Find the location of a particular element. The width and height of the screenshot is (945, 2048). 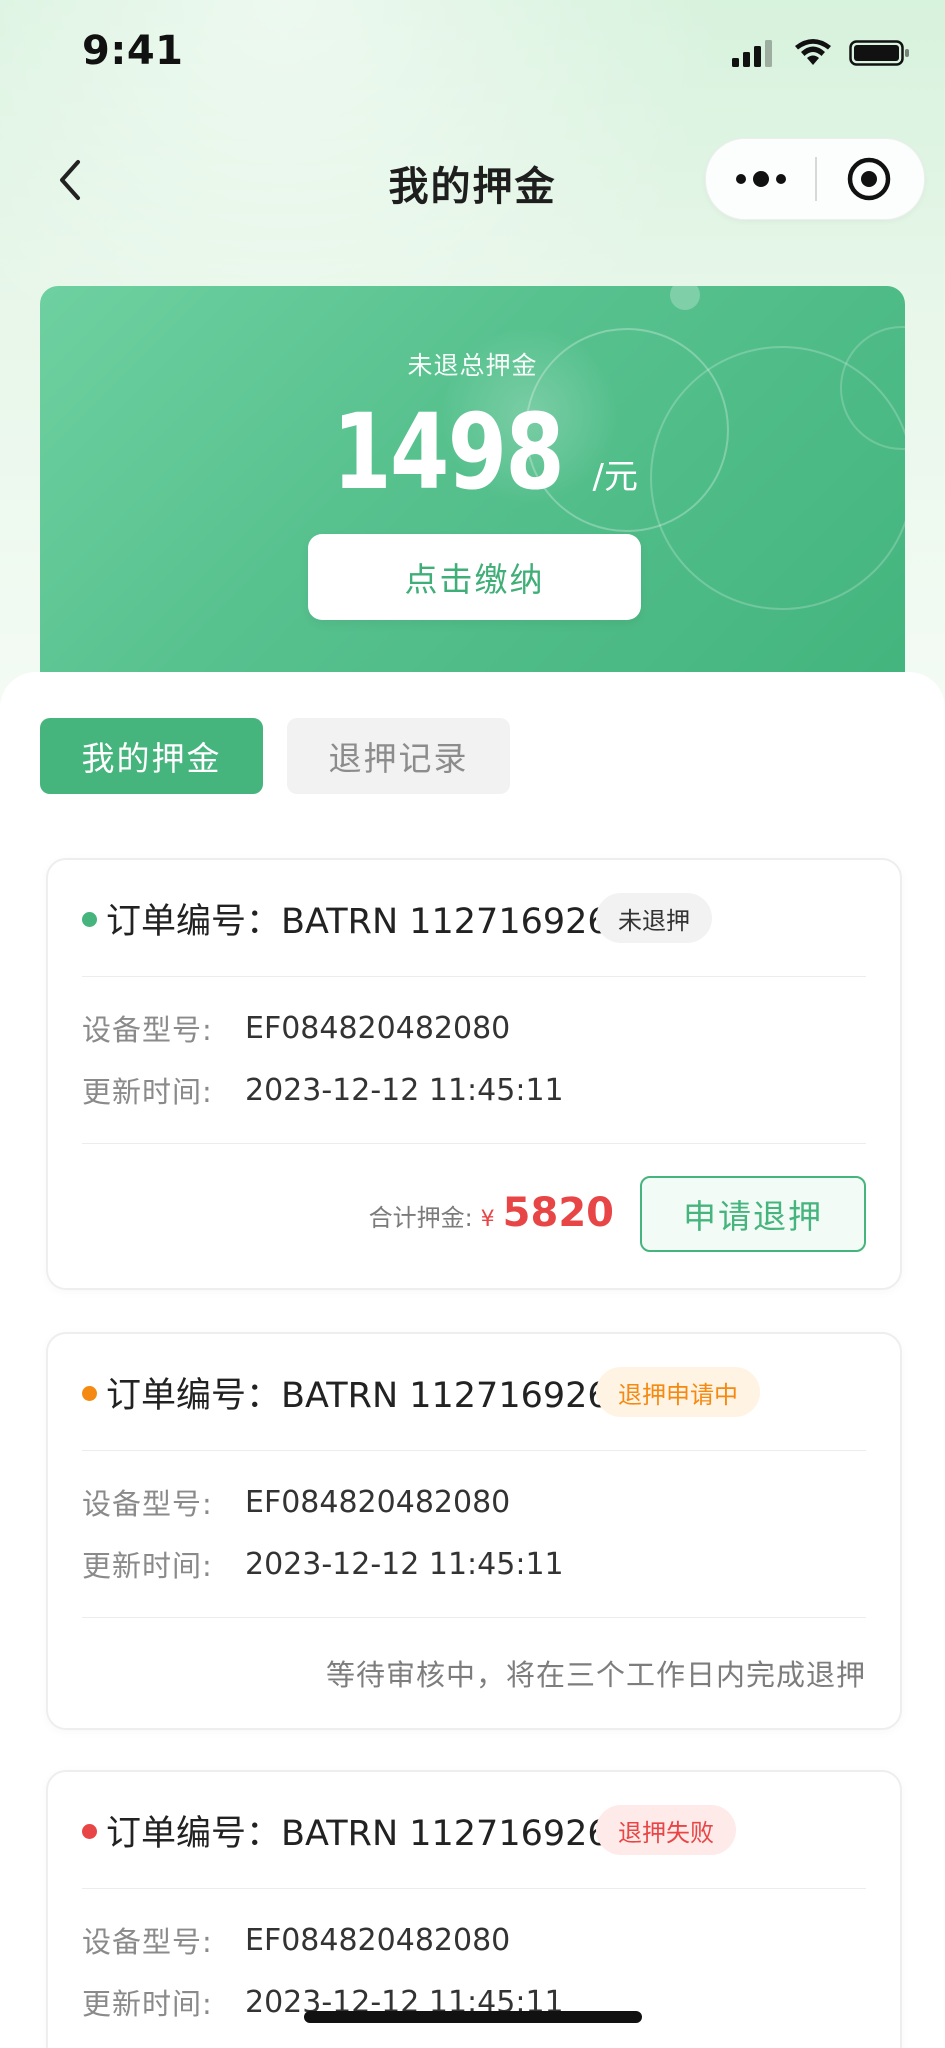

total-deposit-summary: 合计押金: ¥ 5820 is located at coordinates (491, 1213).